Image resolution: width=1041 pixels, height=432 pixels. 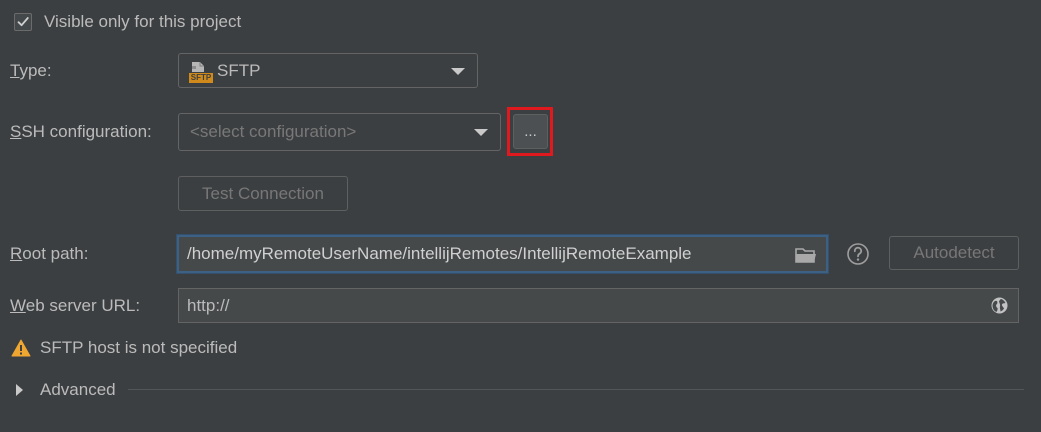 What do you see at coordinates (143, 21) in the screenshot?
I see `visible-only-label: Visible only for this project` at bounding box center [143, 21].